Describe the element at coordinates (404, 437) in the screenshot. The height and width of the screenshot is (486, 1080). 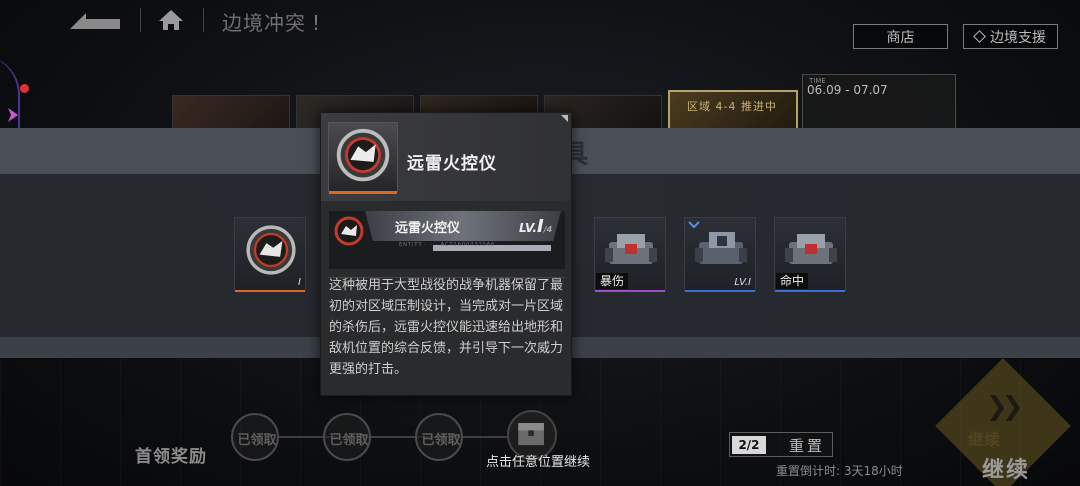
I see `reward-track` at that location.